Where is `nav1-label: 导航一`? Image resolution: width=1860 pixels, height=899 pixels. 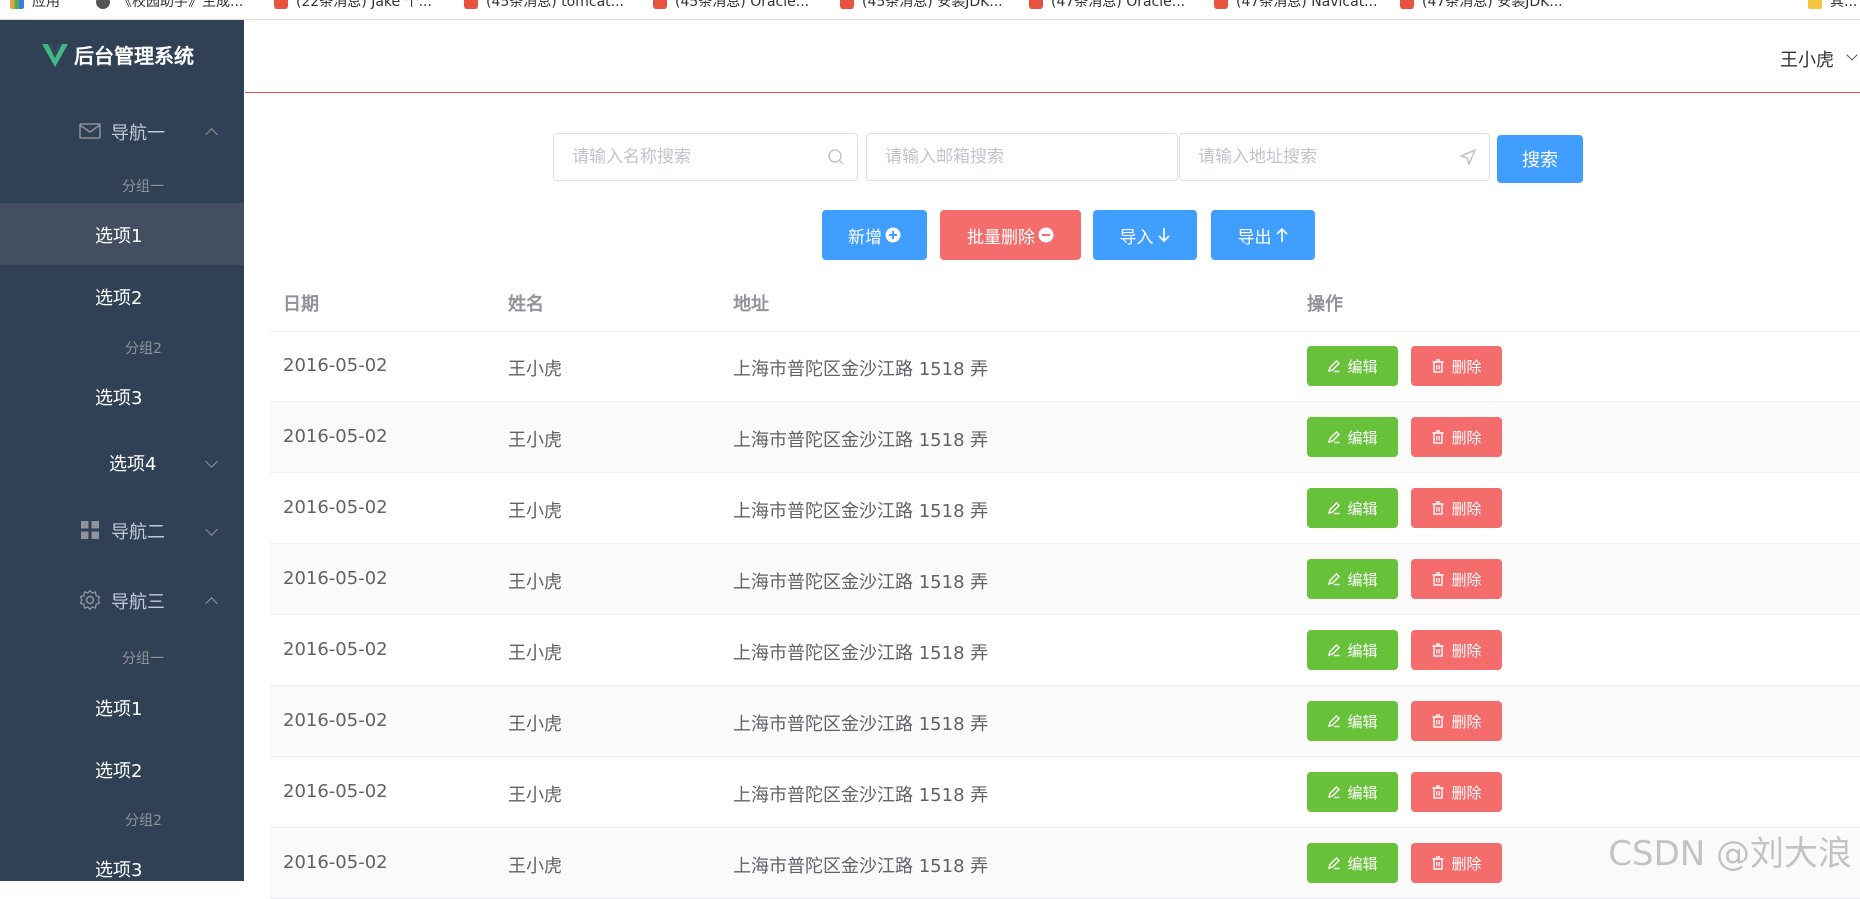 nav1-label: 导航一 is located at coordinates (138, 133).